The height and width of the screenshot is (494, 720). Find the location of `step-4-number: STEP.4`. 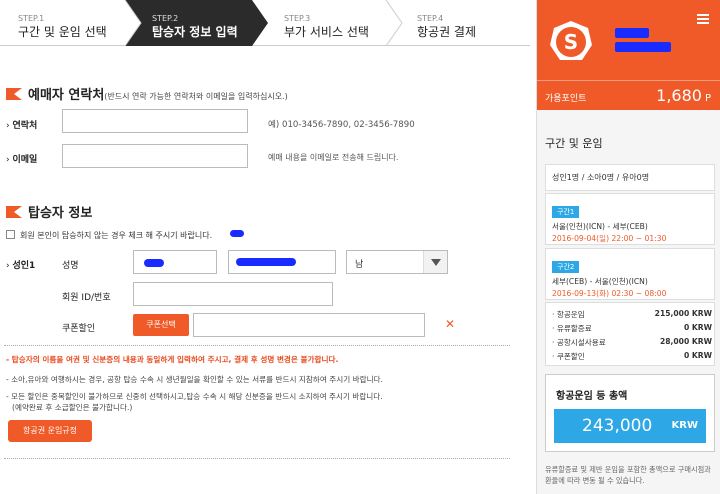

step-4-number: STEP.4 is located at coordinates (430, 18).